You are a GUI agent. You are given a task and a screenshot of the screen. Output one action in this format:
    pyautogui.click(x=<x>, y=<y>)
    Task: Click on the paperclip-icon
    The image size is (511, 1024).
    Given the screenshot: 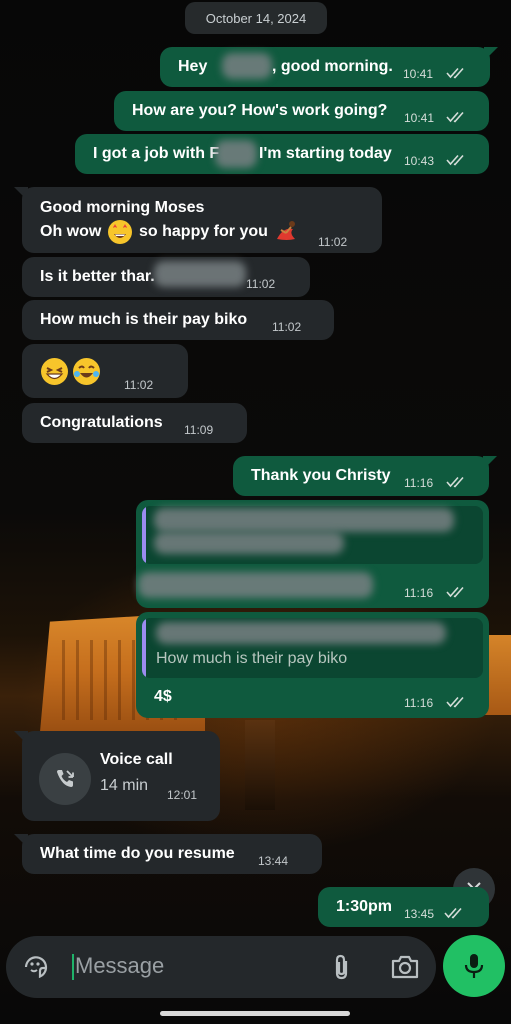 What is the action you would take?
    pyautogui.click(x=342, y=967)
    